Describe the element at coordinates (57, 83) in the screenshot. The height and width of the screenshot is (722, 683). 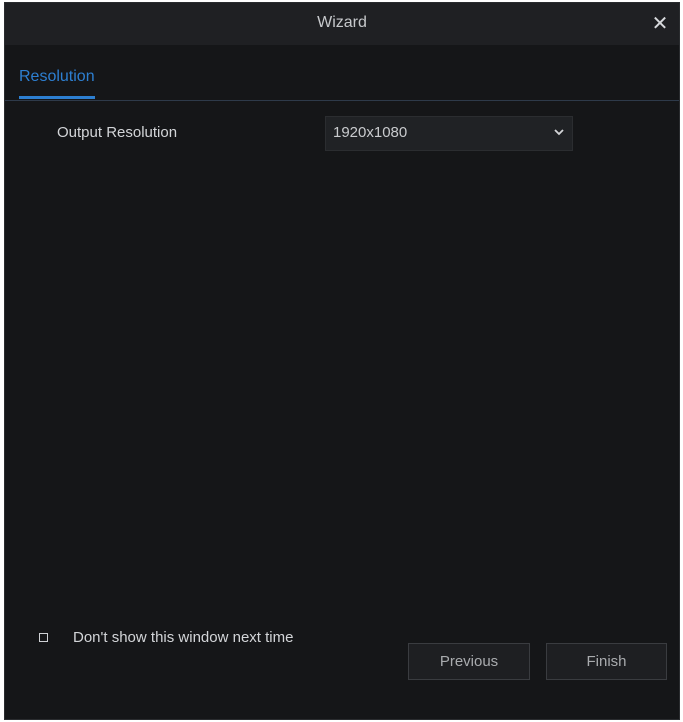
I see `tab-resolution: Resolution` at that location.